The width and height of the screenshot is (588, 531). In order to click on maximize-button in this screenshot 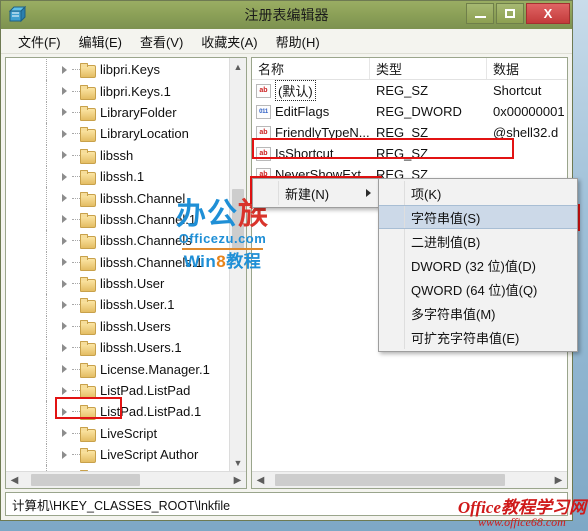, I will do `click(510, 13)`.